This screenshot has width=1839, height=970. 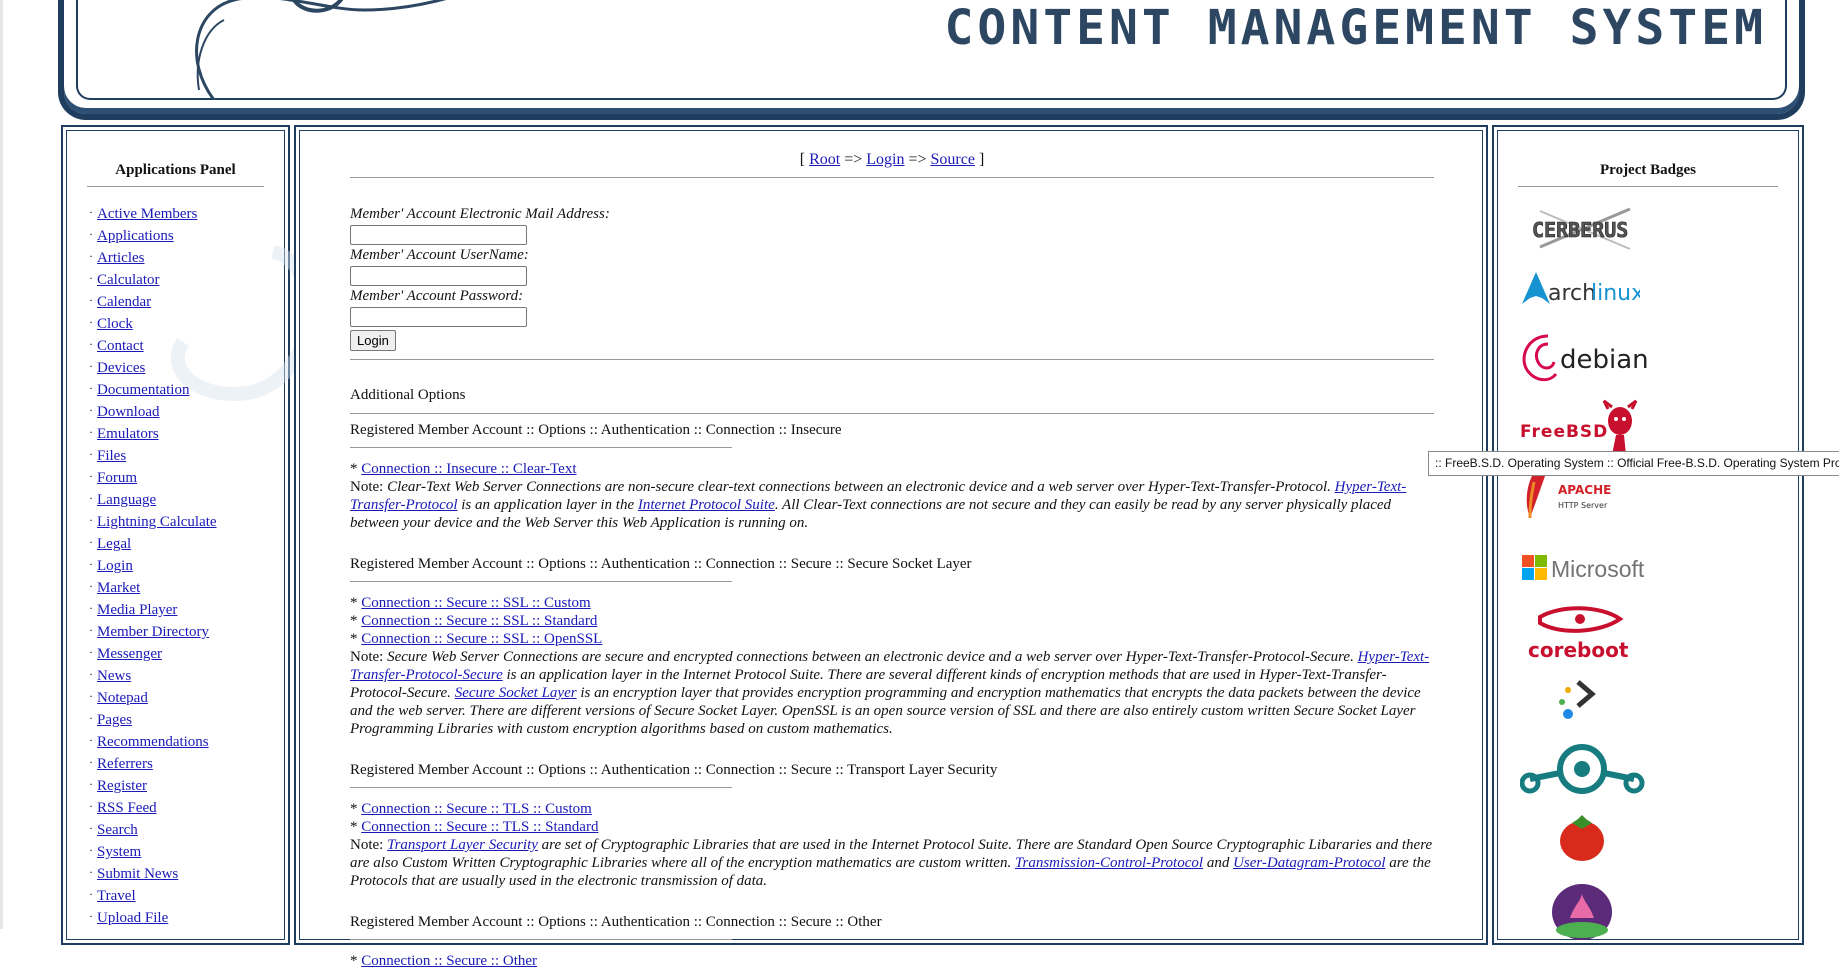 What do you see at coordinates (128, 280) in the screenshot?
I see `app-link-calculator: Calculator` at bounding box center [128, 280].